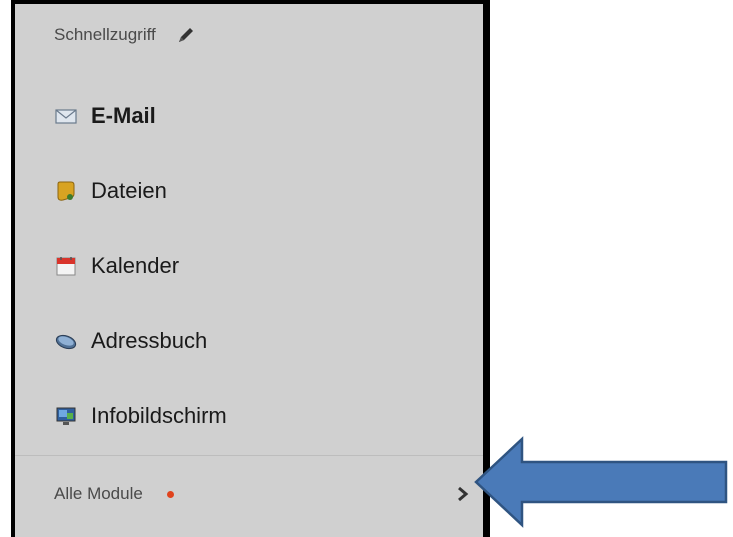 This screenshot has width=733, height=537. What do you see at coordinates (129, 190) in the screenshot?
I see `menu-item-label: Dateien` at bounding box center [129, 190].